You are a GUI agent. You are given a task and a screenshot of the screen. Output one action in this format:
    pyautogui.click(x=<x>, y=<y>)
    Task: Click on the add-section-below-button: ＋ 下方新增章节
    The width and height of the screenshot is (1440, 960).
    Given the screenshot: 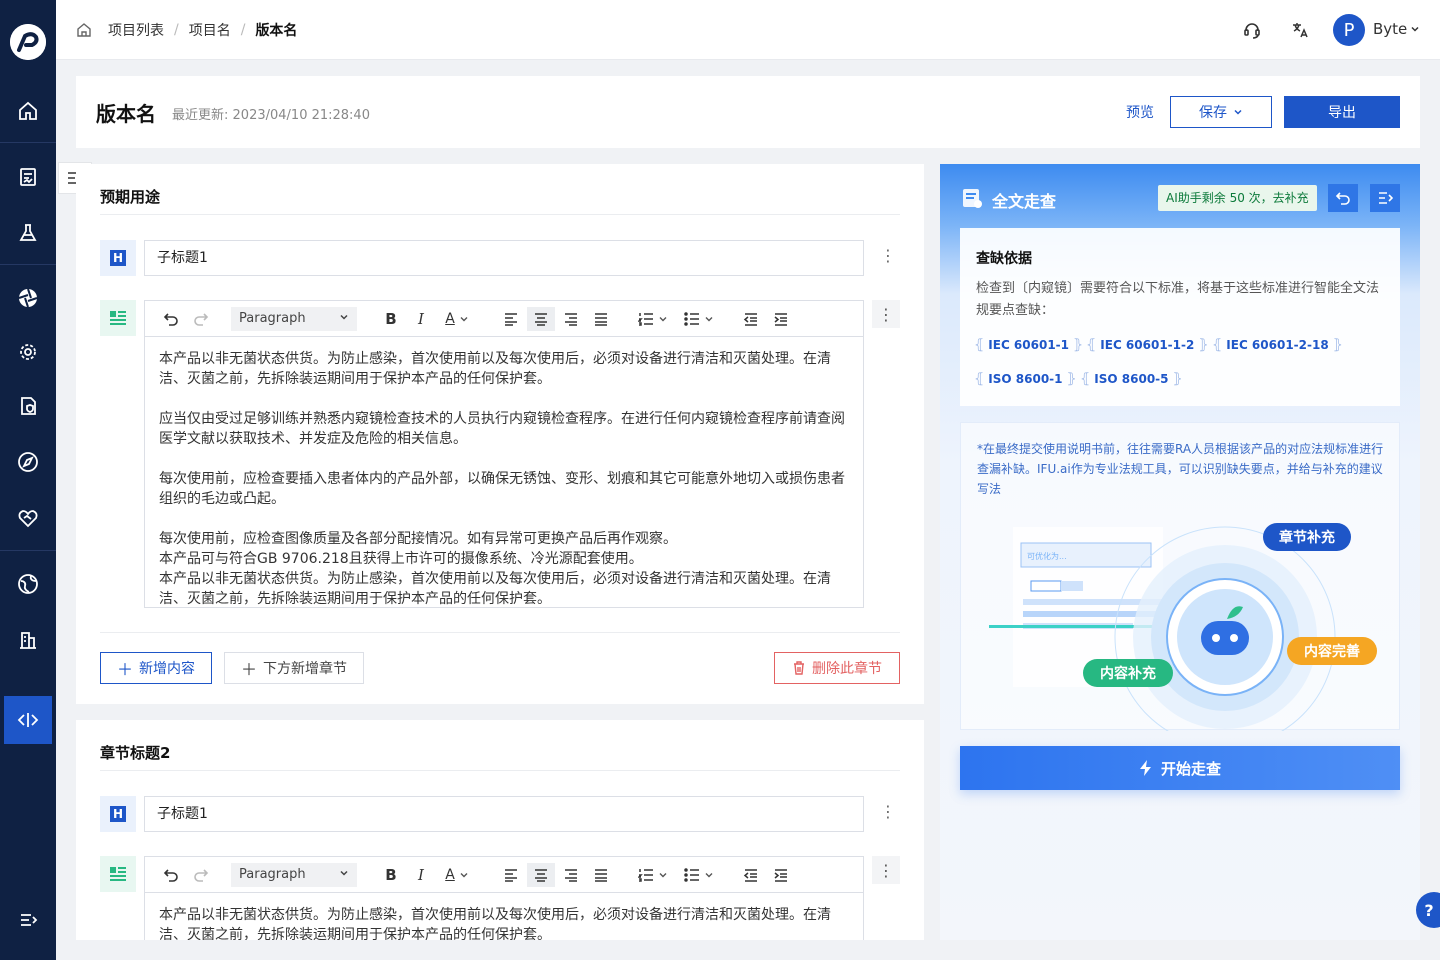 What is the action you would take?
    pyautogui.click(x=294, y=668)
    